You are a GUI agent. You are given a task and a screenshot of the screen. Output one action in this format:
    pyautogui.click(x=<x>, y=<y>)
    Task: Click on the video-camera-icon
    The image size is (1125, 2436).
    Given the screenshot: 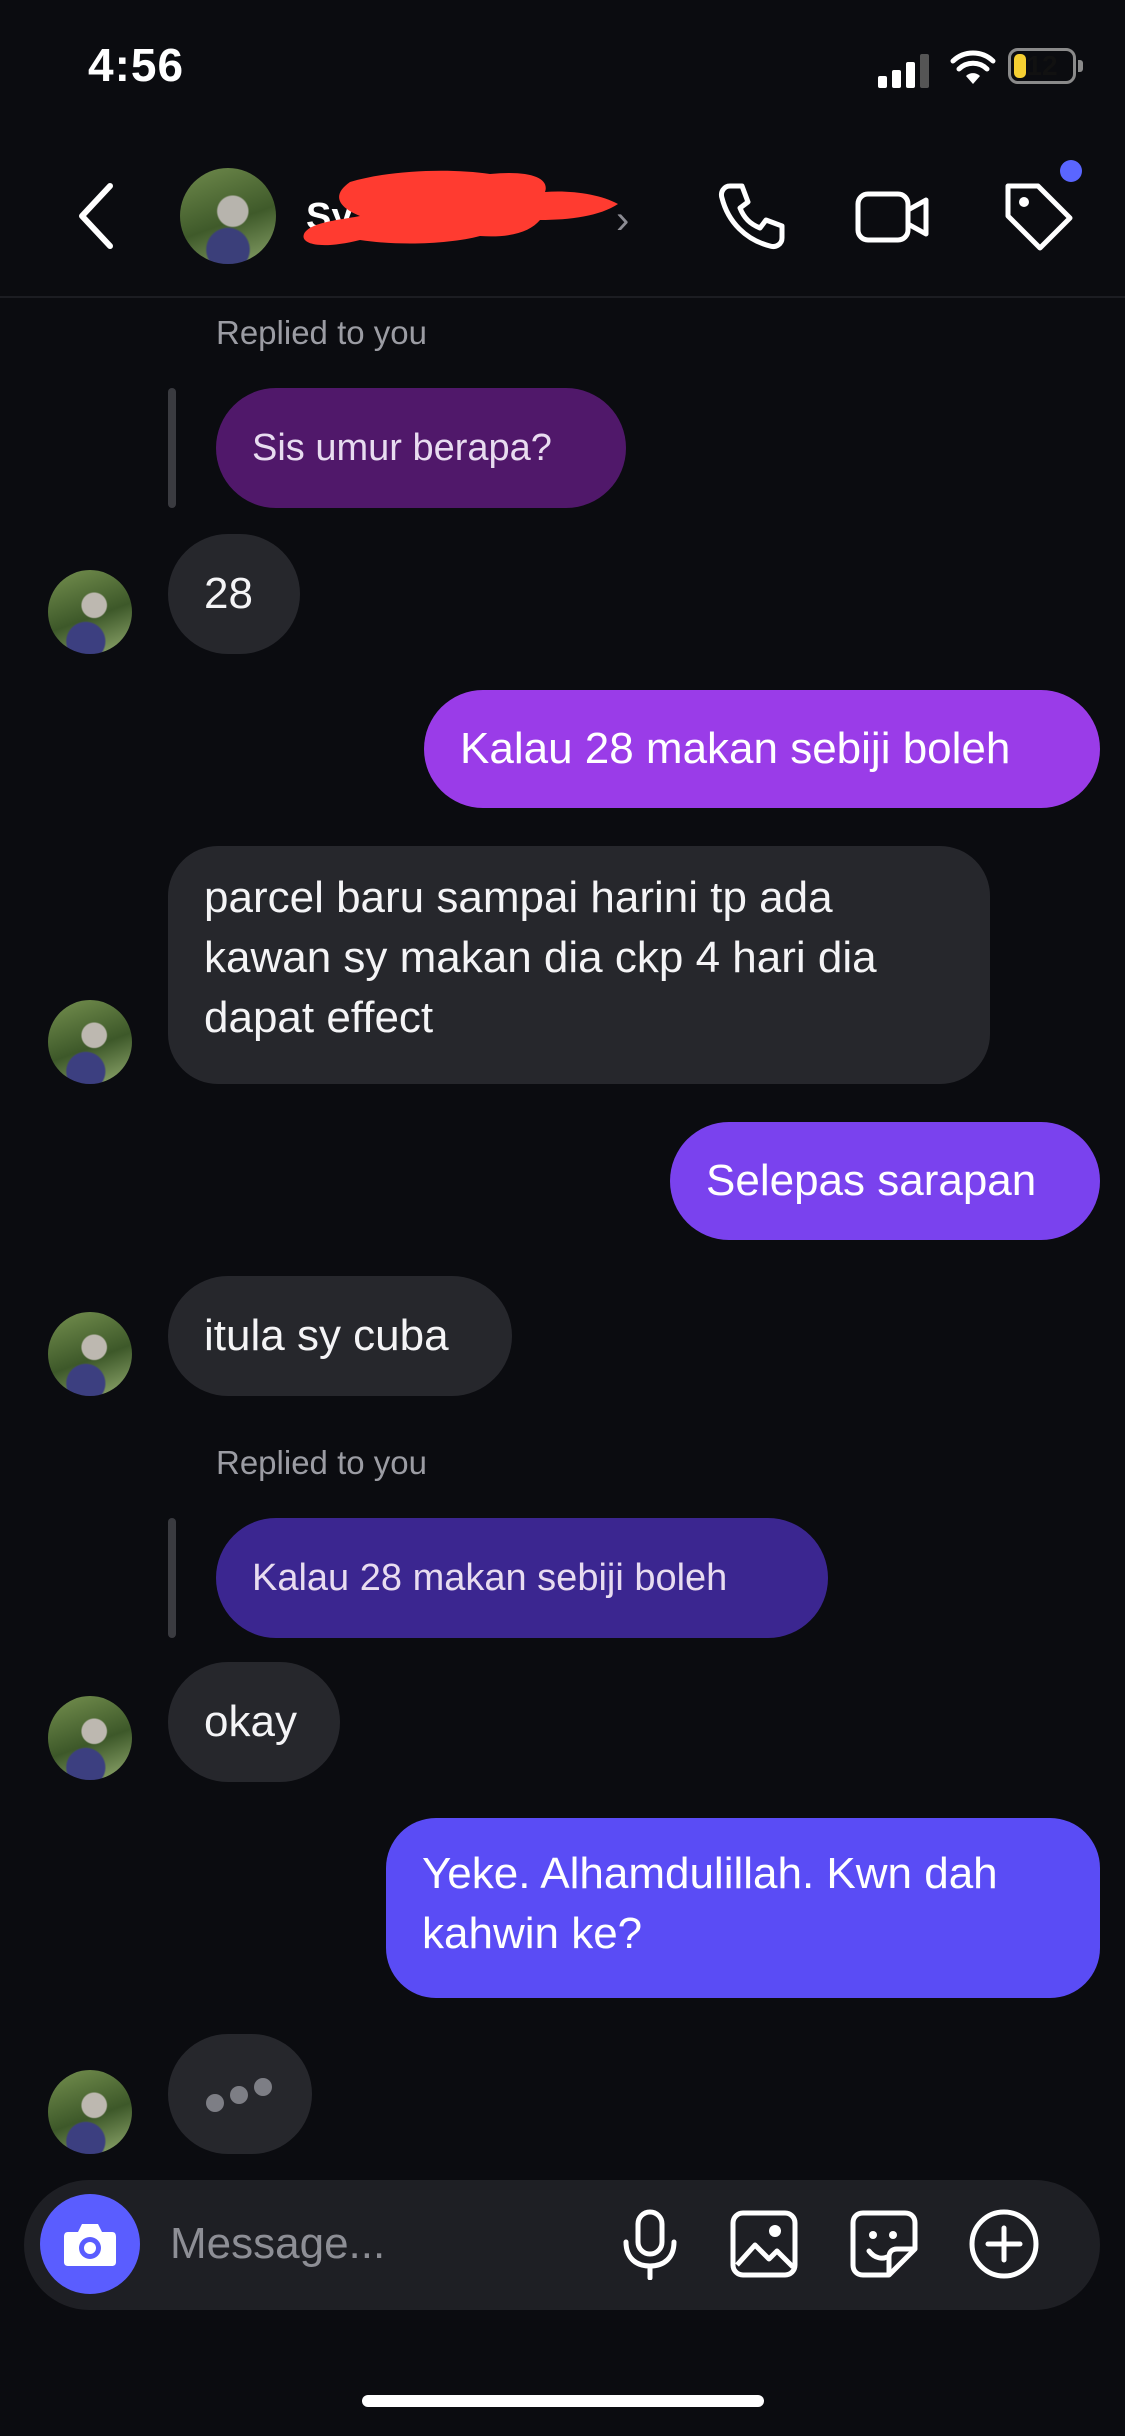 What is the action you would take?
    pyautogui.click(x=892, y=216)
    